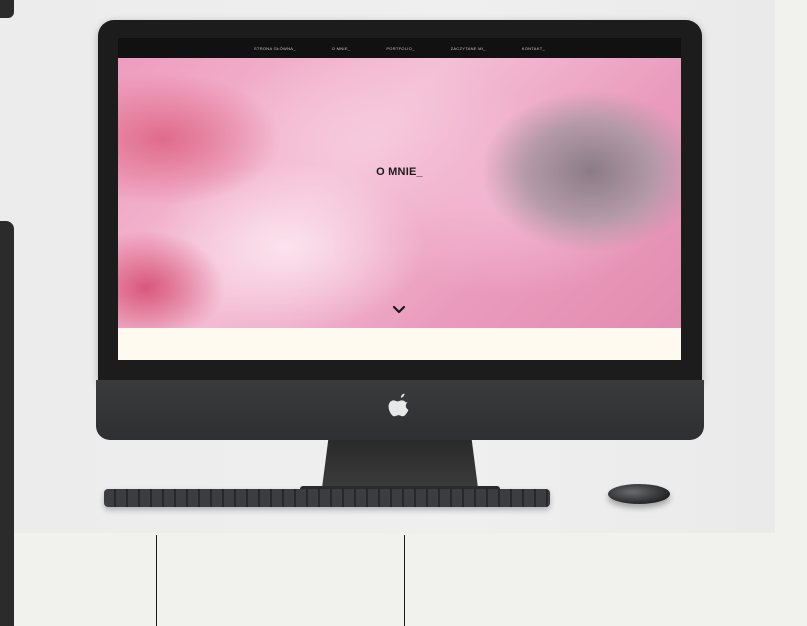  I want to click on partial-device-top, so click(7, 9).